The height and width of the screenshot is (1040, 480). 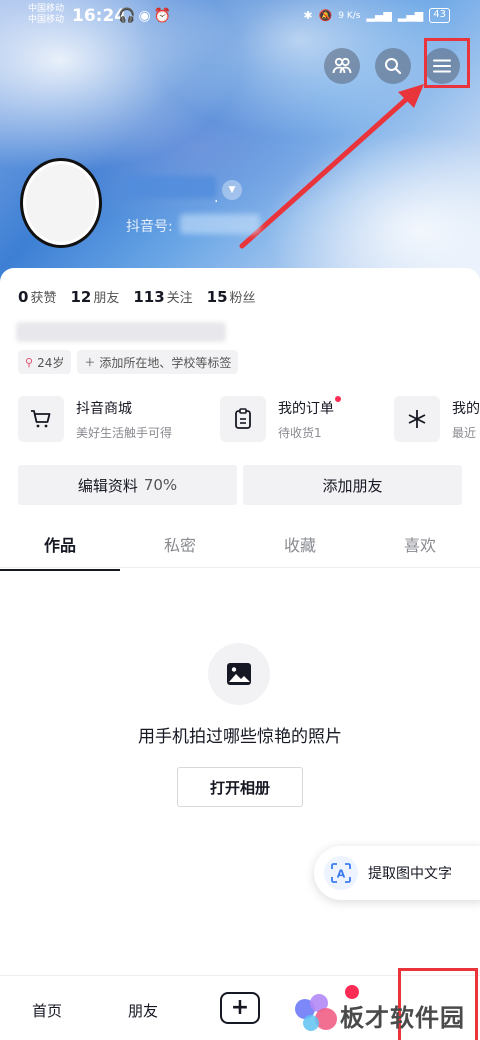 I want to click on profile-stats: 0 获赞 12 朋友 113 关注 15 粉丝, so click(x=137, y=296).